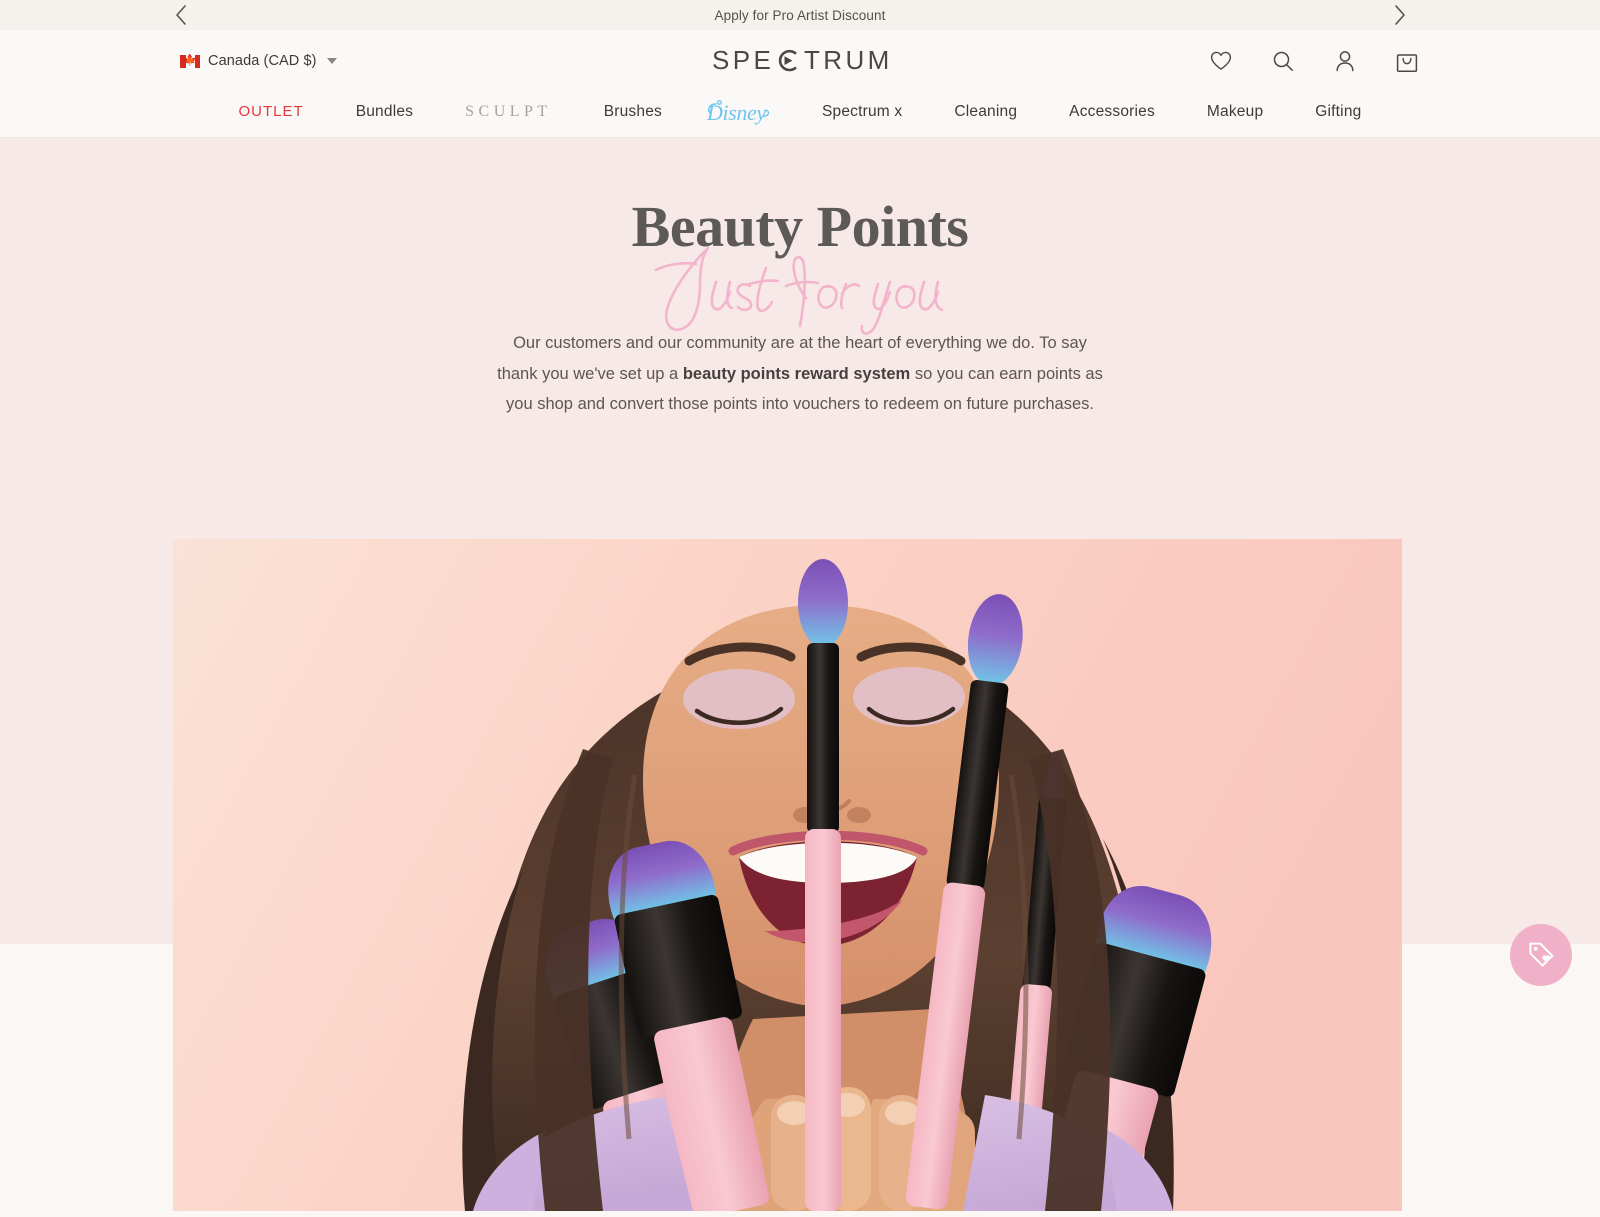  Describe the element at coordinates (985, 112) in the screenshot. I see `nav-item-cleaning: Cleaning` at that location.